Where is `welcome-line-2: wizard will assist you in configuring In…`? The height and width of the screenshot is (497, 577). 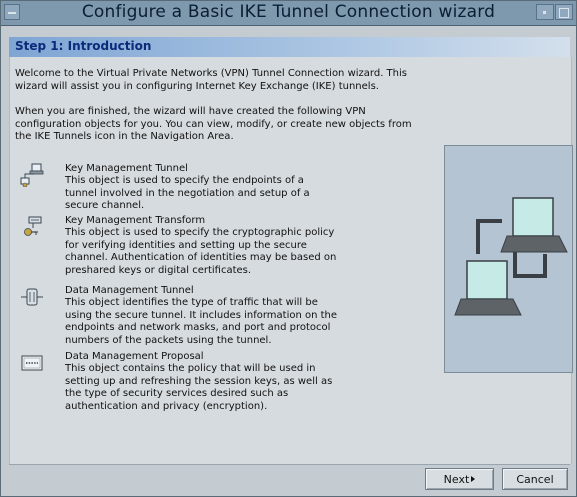 welcome-line-2: wizard will assist you in configuring In… is located at coordinates (197, 86).